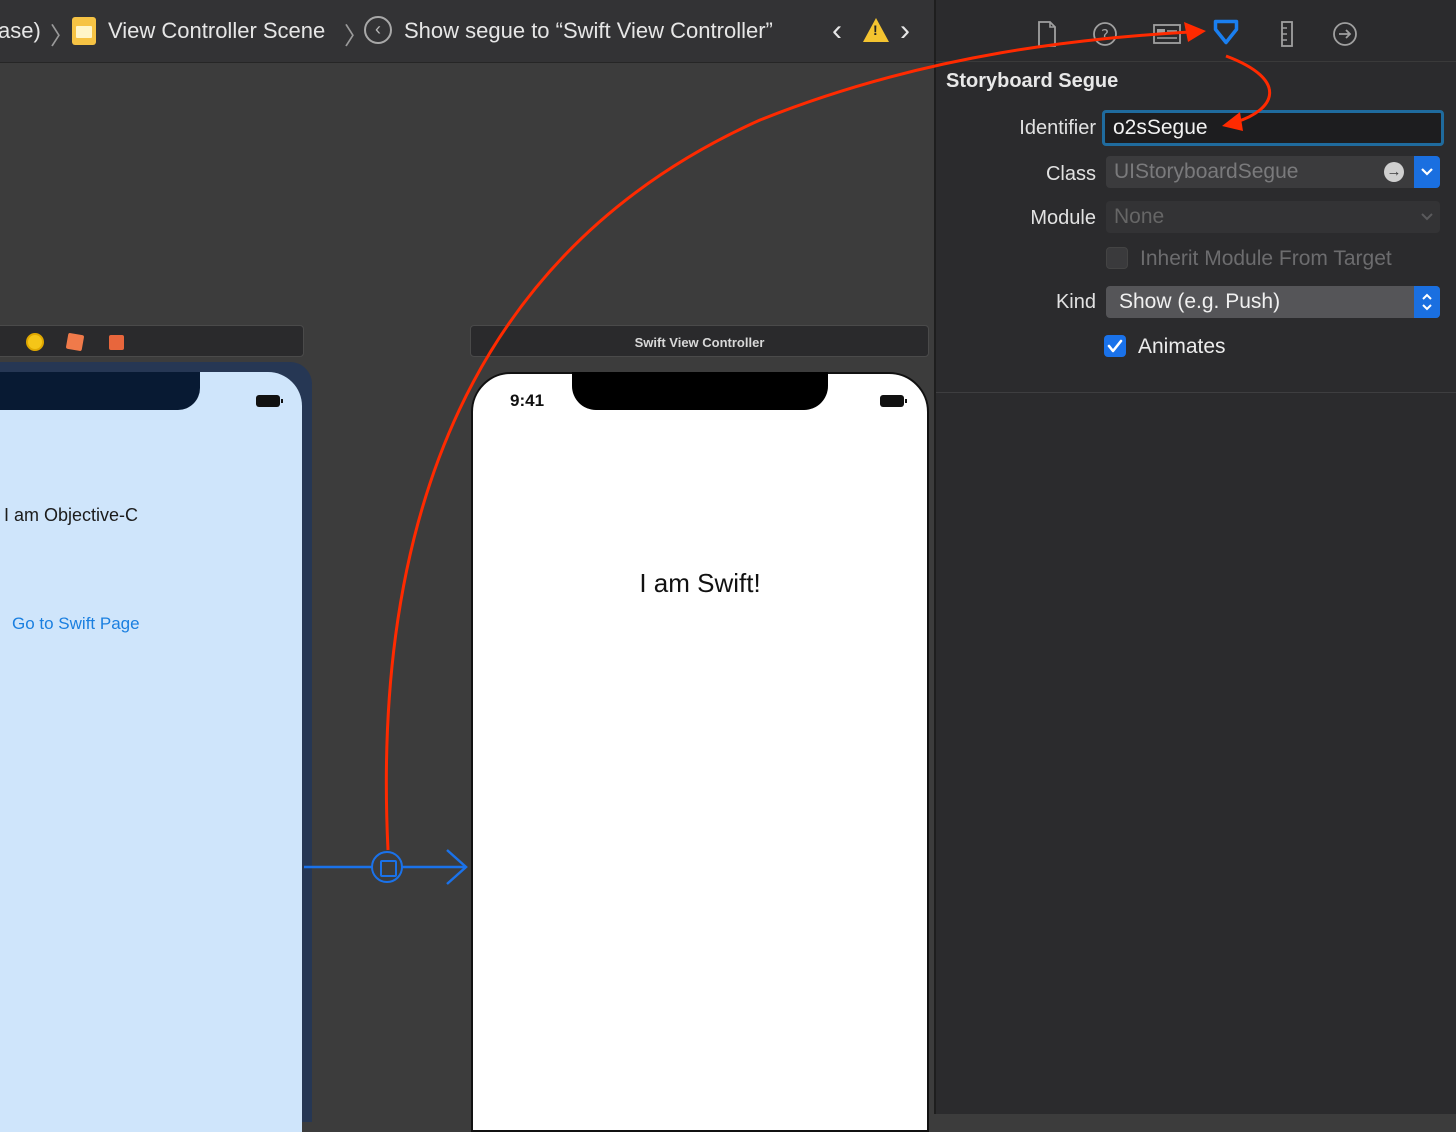  I want to click on go-to-class-icon: →, so click(1394, 172).